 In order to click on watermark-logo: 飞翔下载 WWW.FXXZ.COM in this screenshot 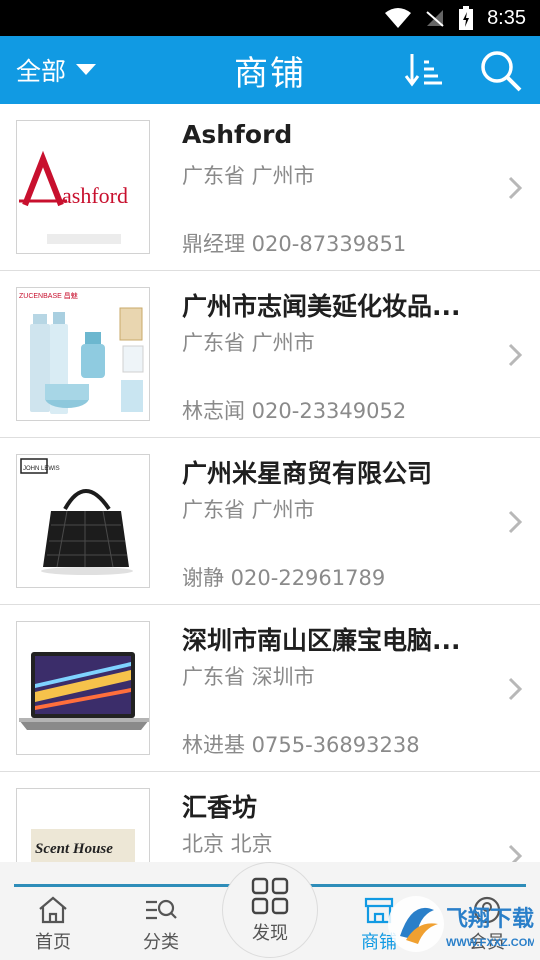, I will do `click(461, 924)`.